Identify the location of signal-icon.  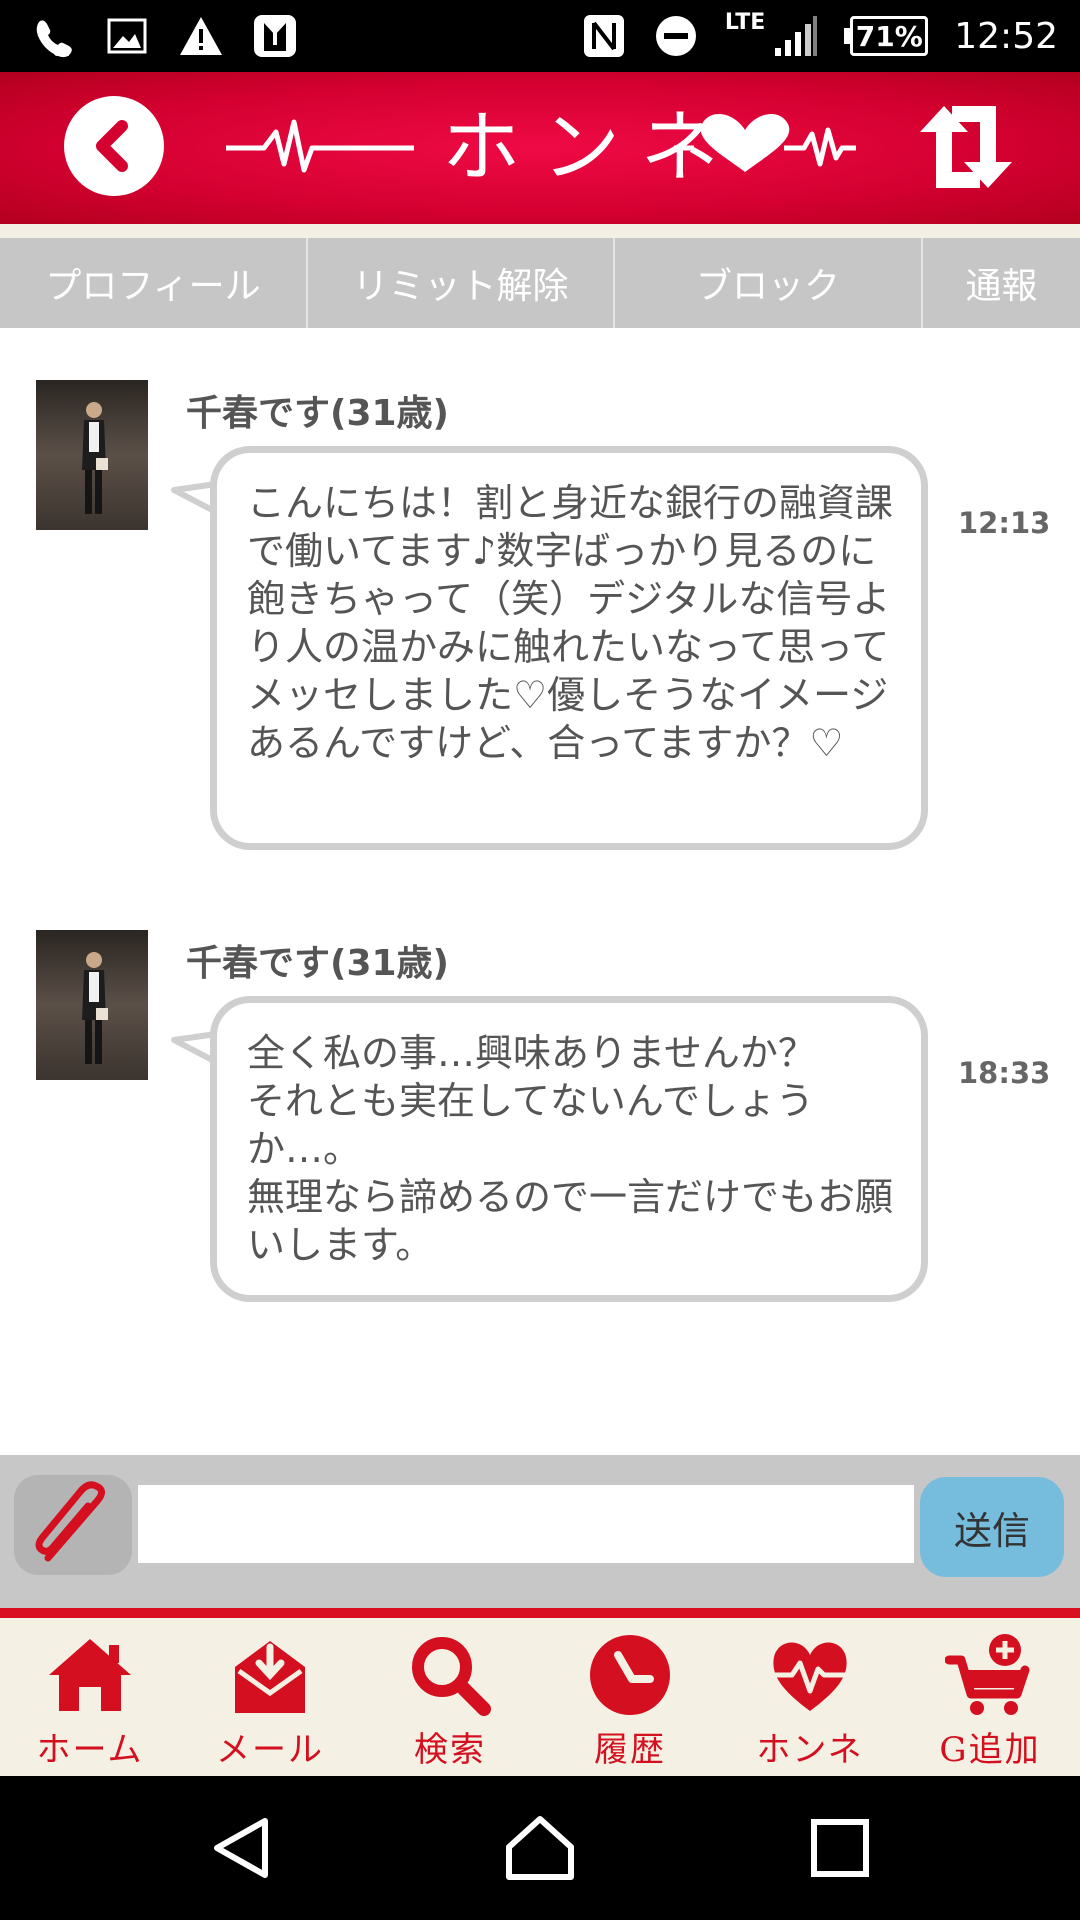
(796, 36).